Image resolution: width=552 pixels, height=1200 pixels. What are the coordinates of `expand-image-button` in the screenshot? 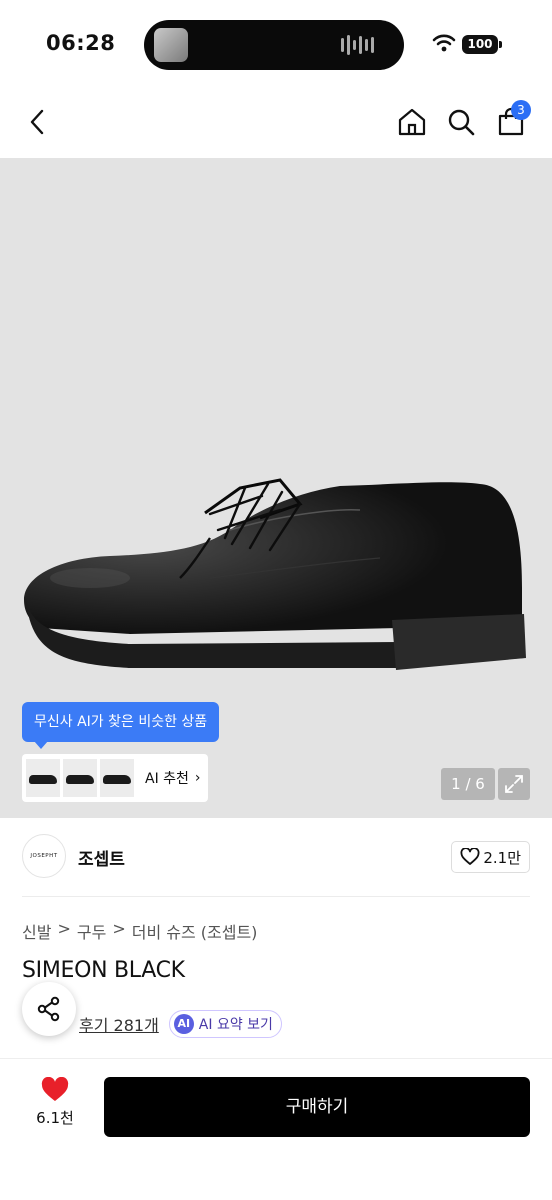 It's located at (514, 784).